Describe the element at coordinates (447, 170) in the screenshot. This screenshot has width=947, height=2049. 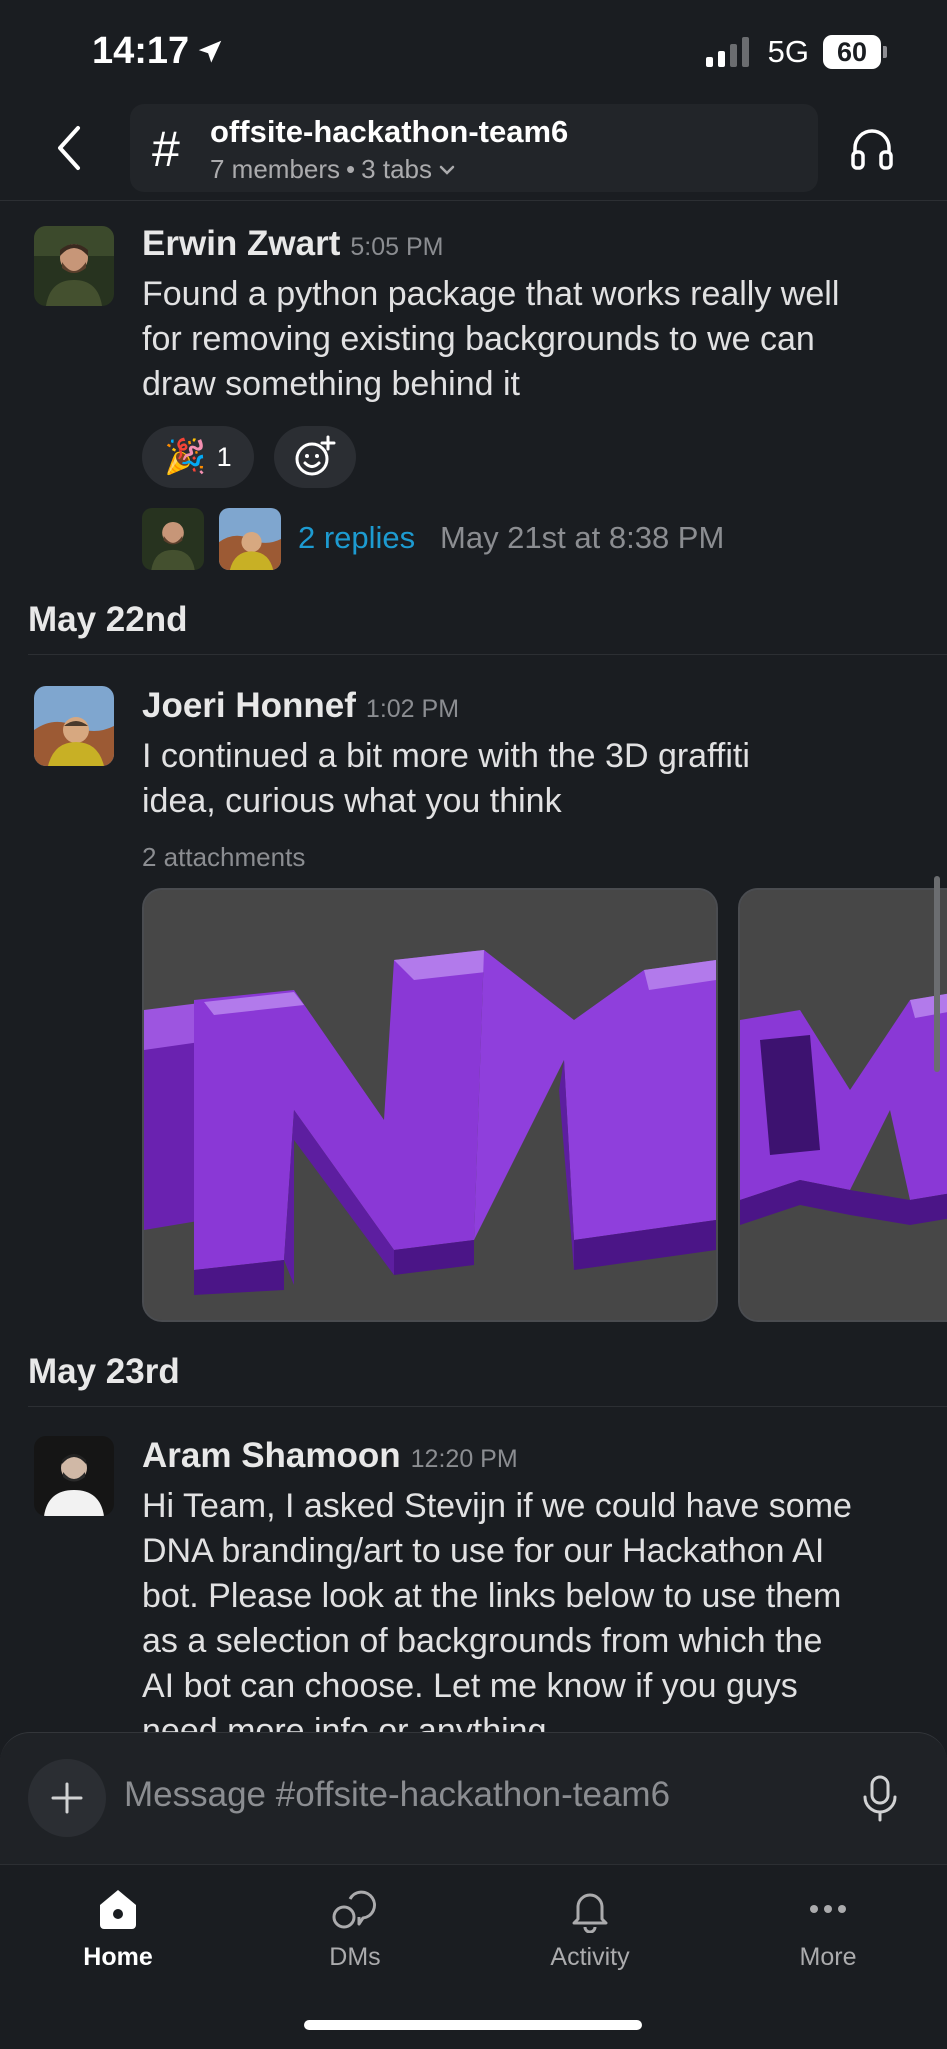
I see `chevron-down-icon` at that location.